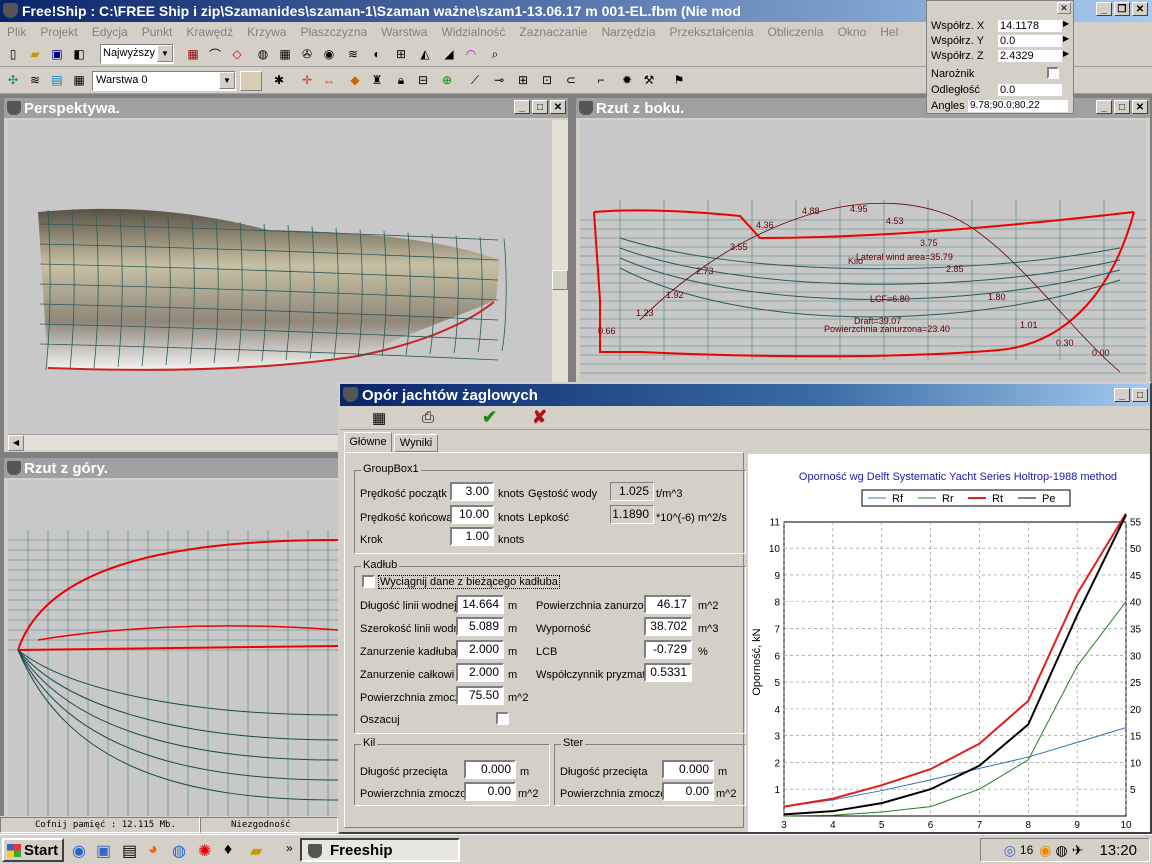  What do you see at coordinates (679, 80) in the screenshot?
I see `flag-icon: ⚑` at bounding box center [679, 80].